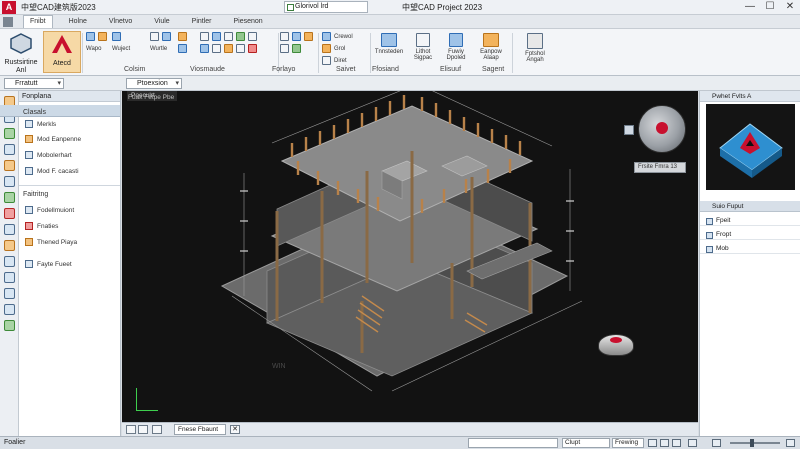  I want to click on close-button: ✕, so click(790, 7).